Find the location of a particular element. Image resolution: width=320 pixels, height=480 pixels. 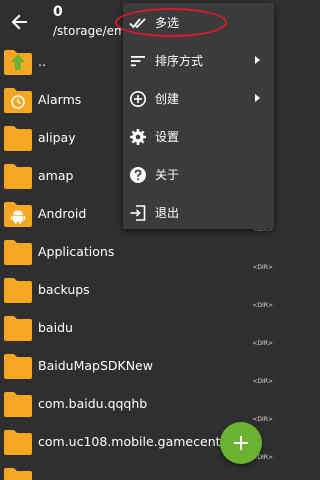

file-name: alipay is located at coordinates (57, 137).